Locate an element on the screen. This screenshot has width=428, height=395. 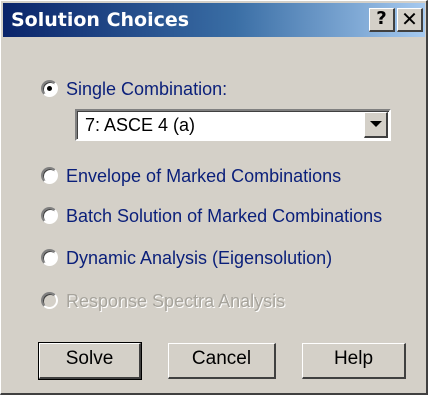
close-icon: ✕ is located at coordinates (410, 20).